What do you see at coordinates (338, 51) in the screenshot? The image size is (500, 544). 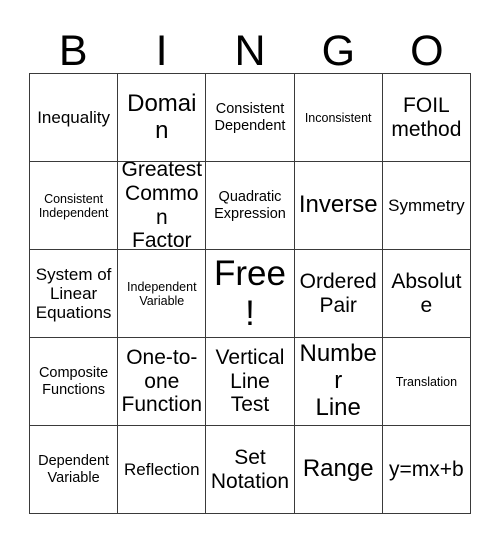 I see `bingo-header-letter-g: G` at bounding box center [338, 51].